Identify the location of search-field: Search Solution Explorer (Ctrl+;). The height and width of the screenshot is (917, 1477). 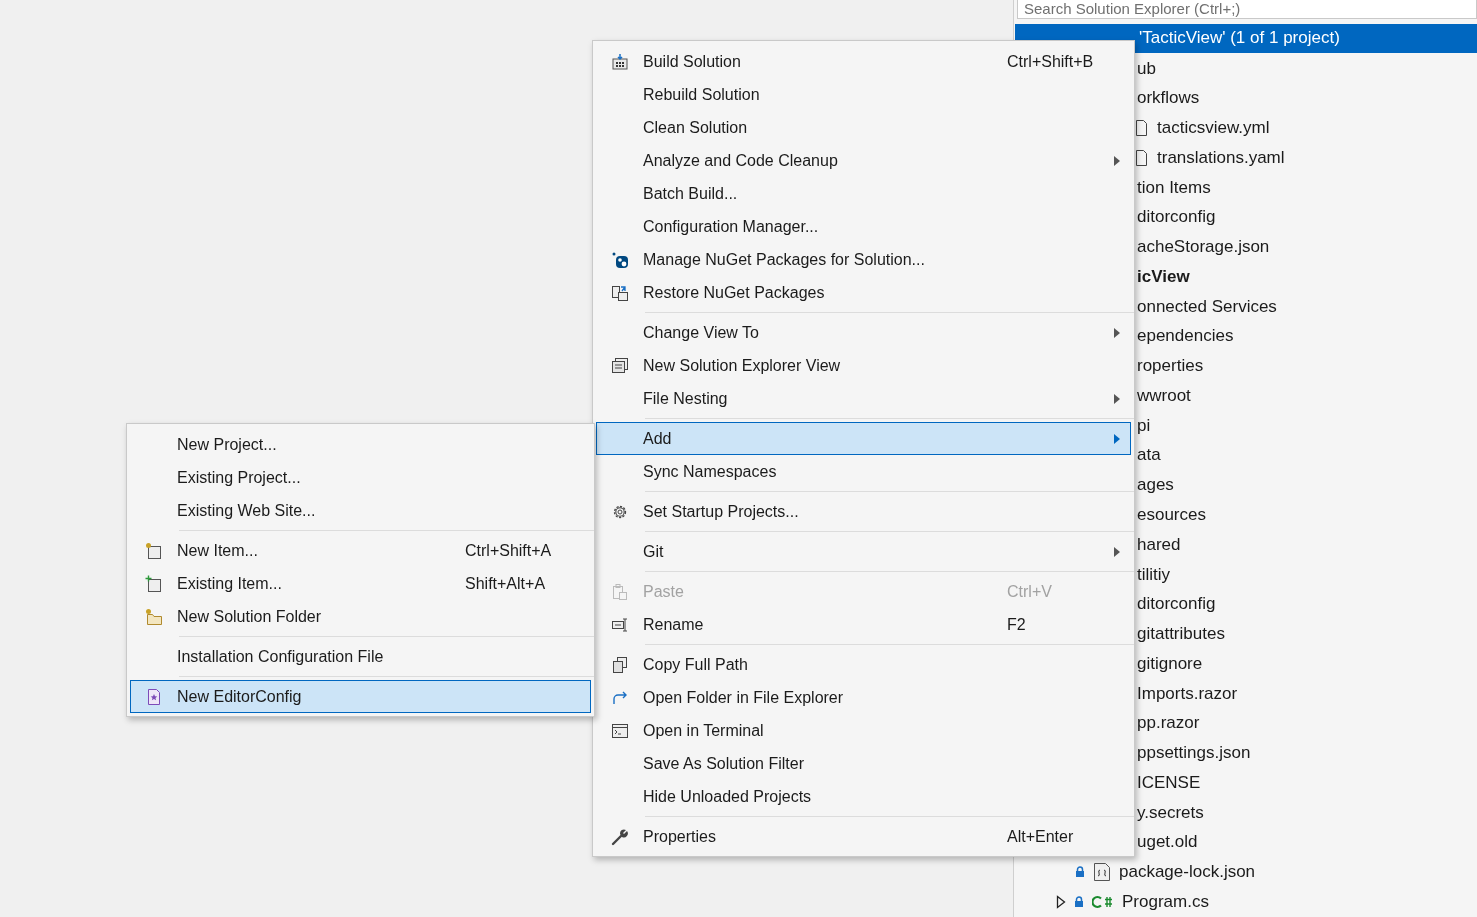
(1247, 9).